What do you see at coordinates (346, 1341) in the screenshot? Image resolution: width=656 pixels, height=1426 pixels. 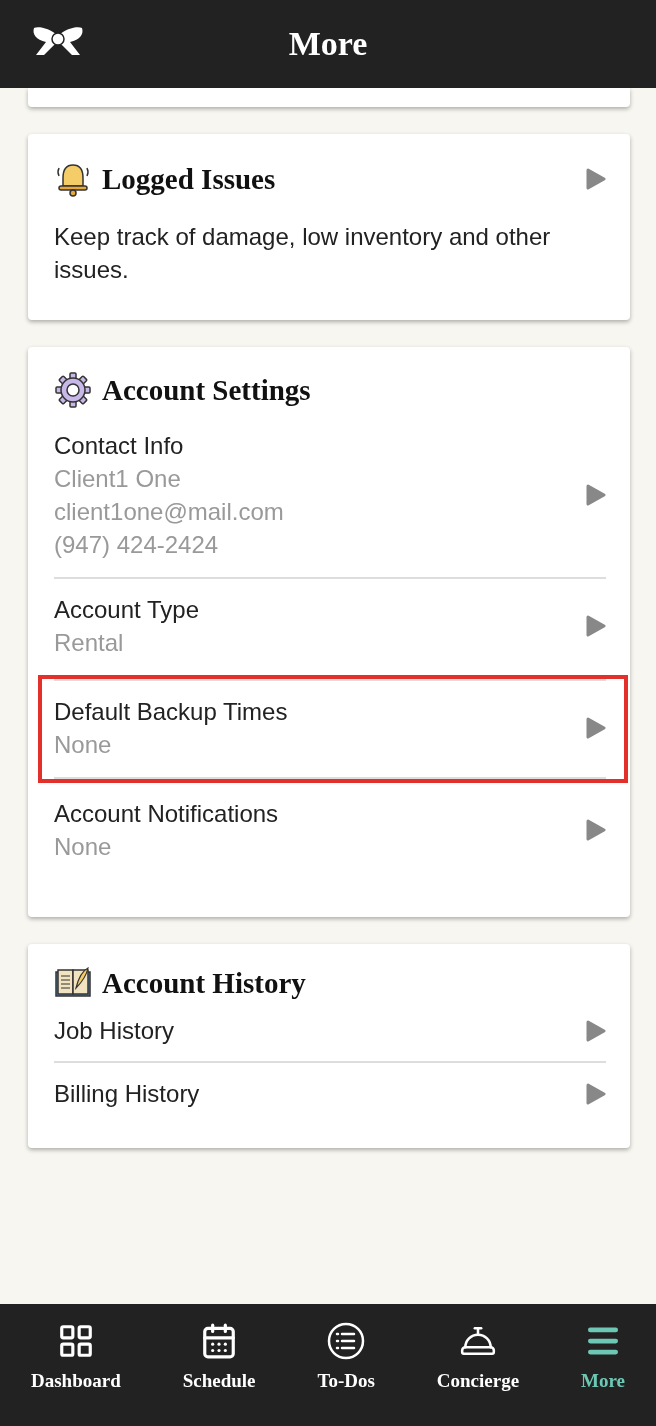 I see `list-icon` at bounding box center [346, 1341].